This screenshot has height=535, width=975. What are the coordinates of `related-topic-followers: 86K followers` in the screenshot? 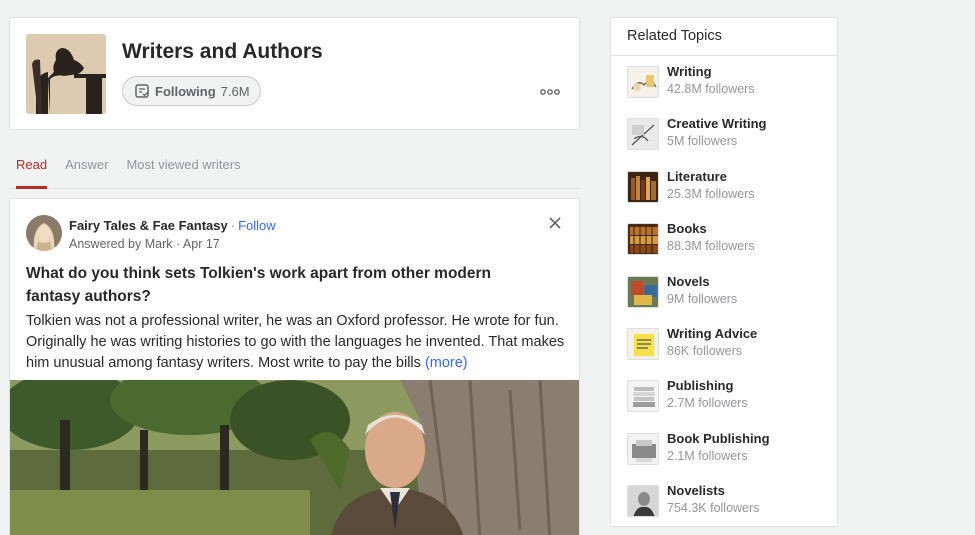 It's located at (705, 351).